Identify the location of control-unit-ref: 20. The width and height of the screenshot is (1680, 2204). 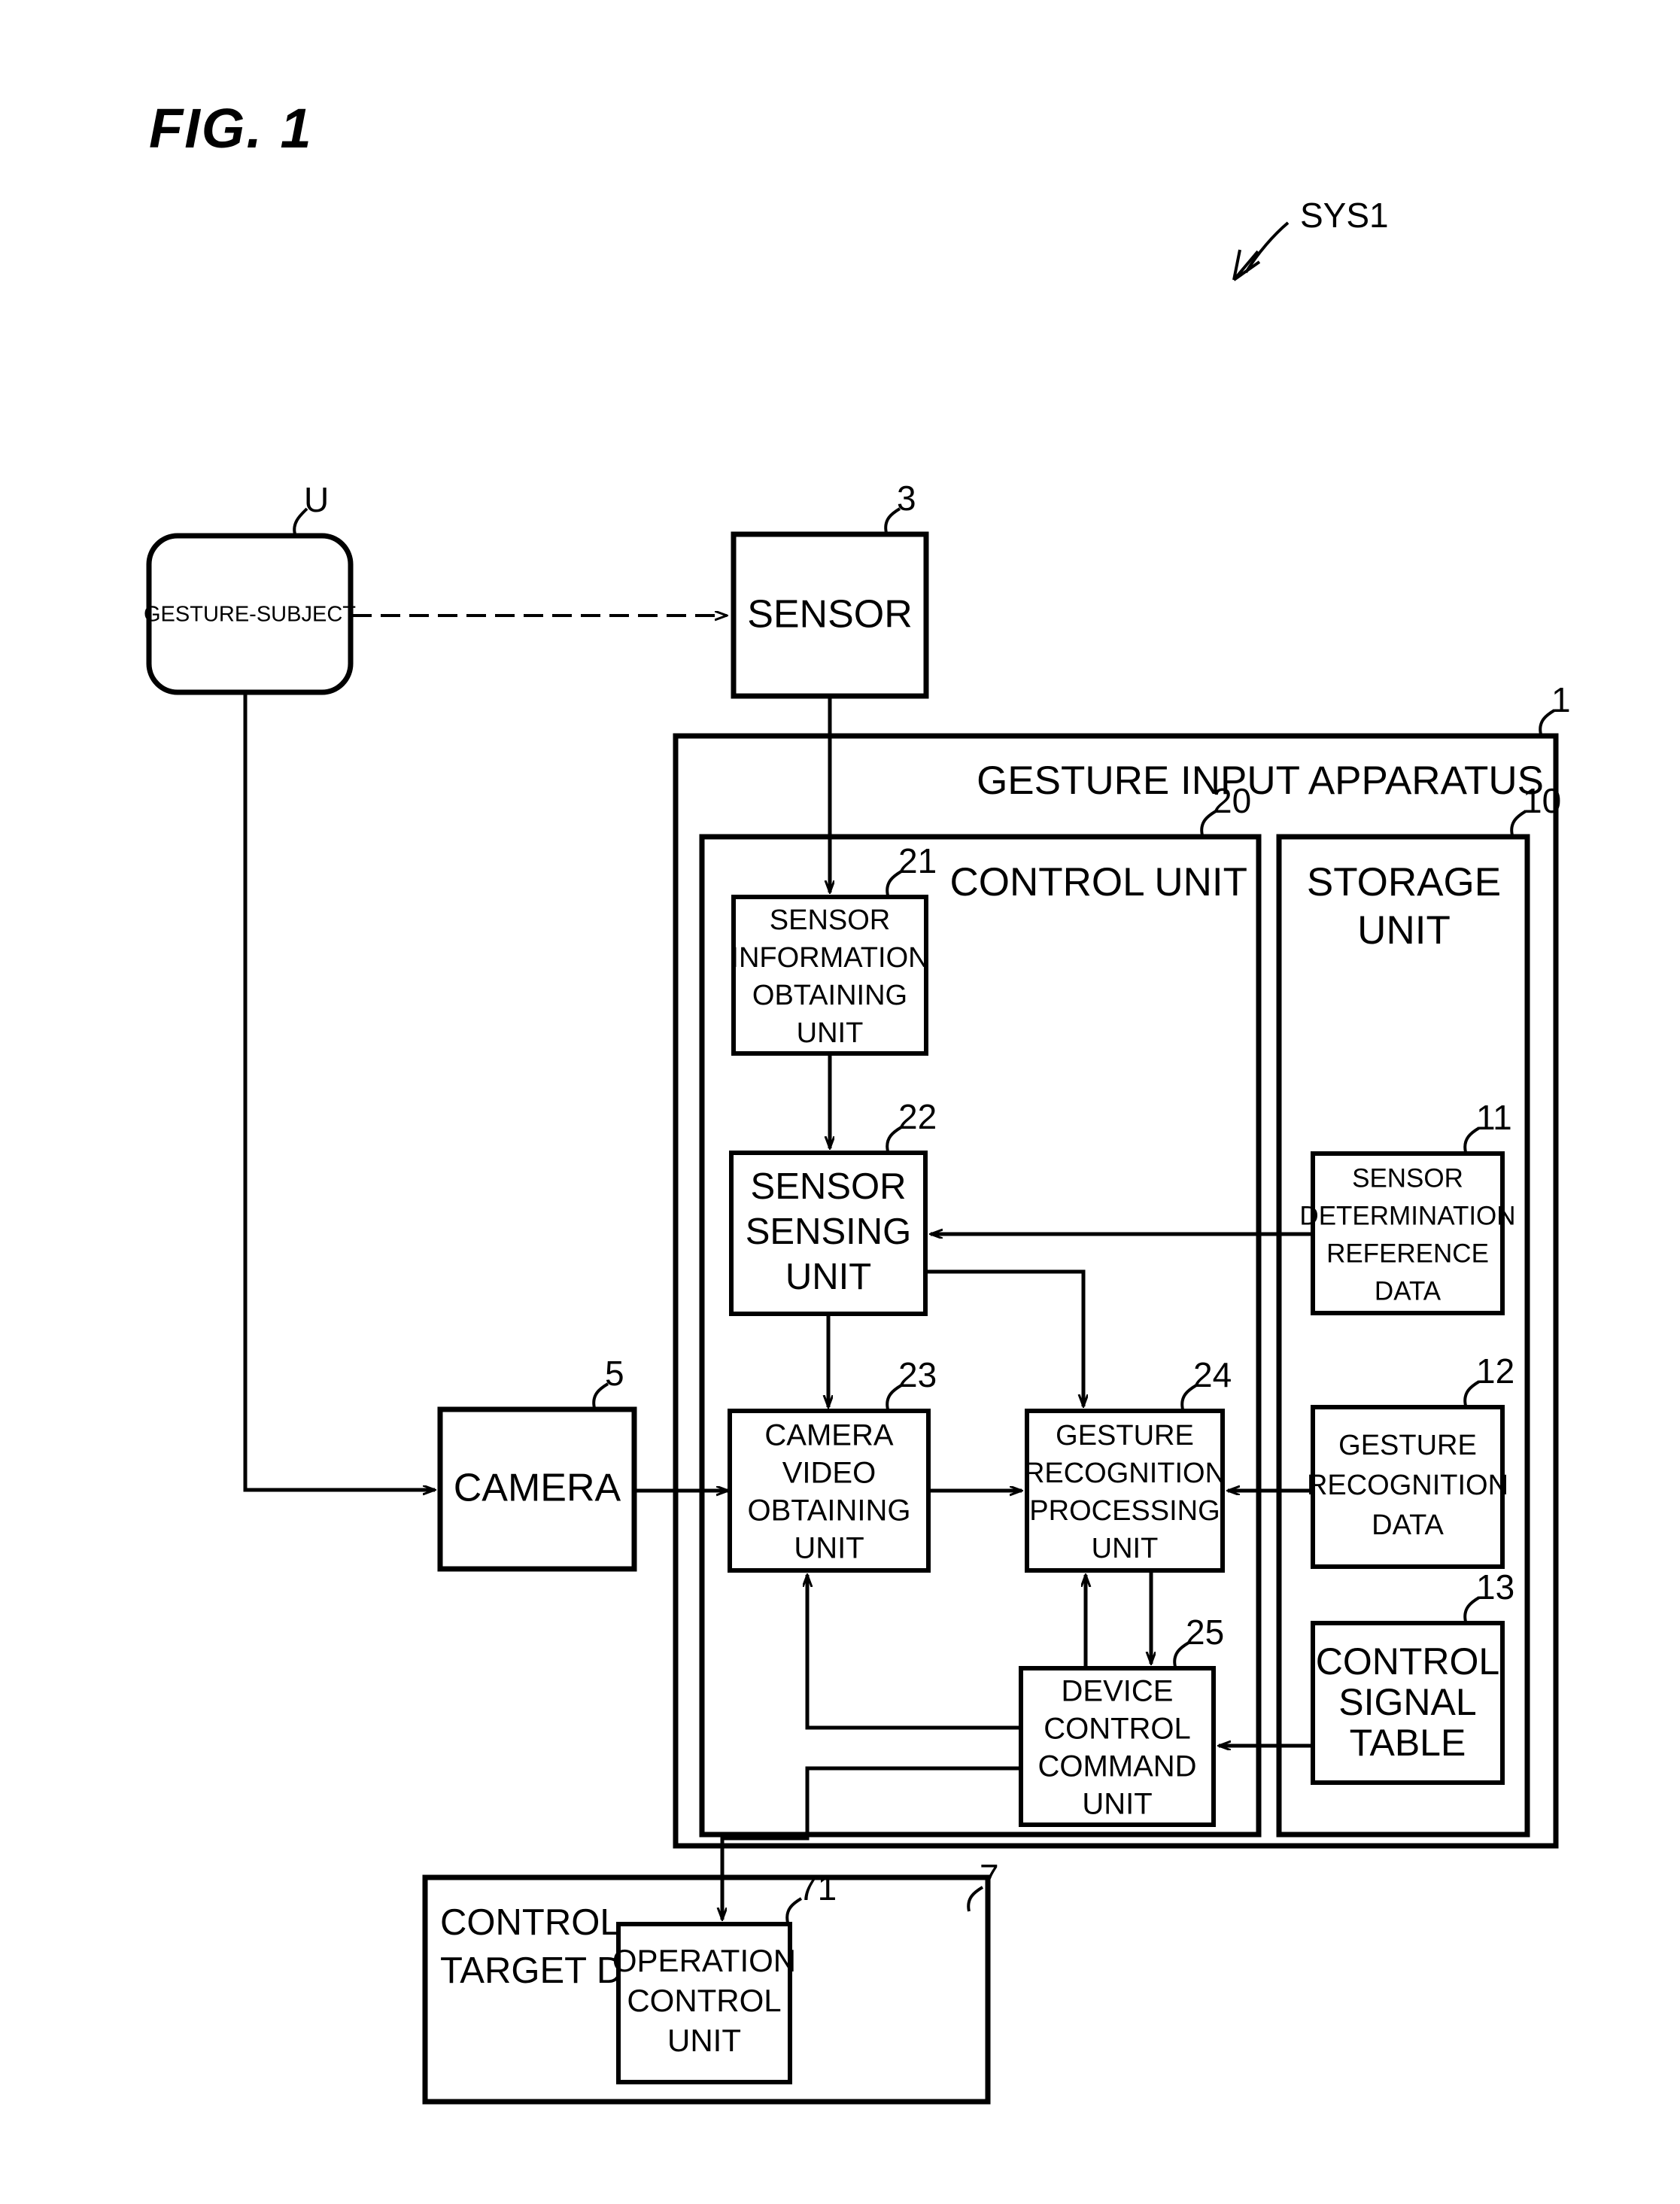
(1232, 801).